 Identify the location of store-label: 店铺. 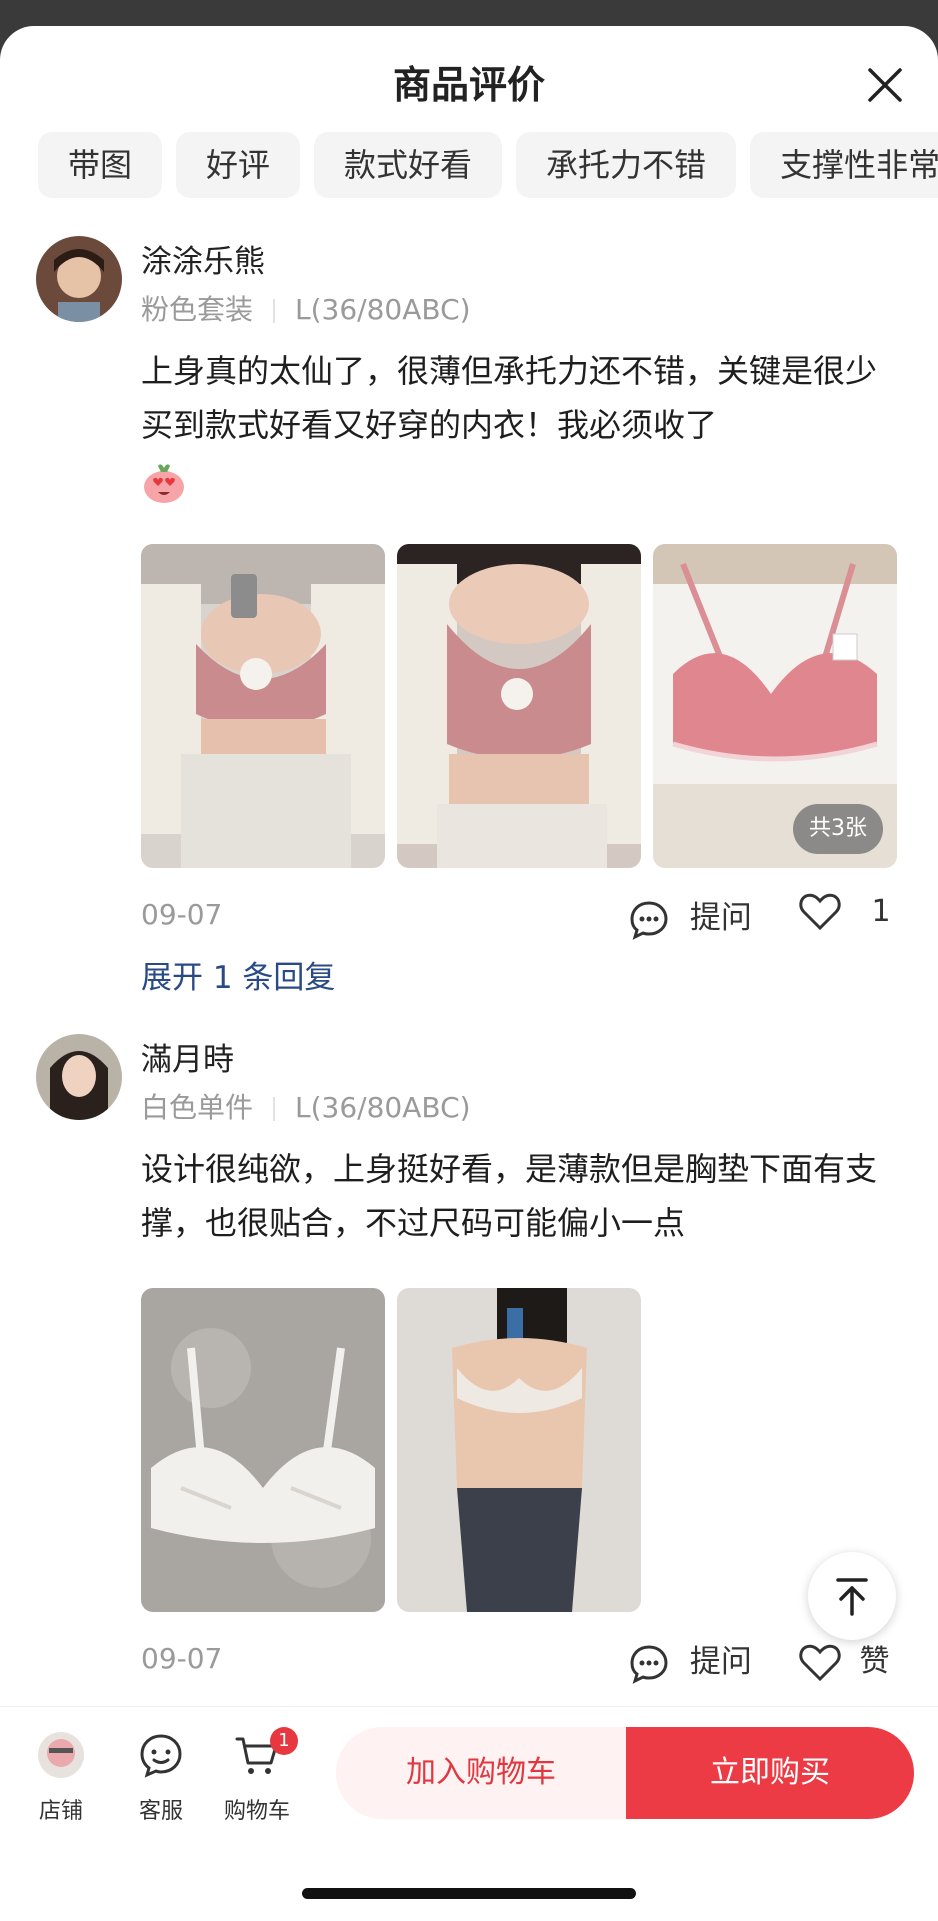
(60, 1811).